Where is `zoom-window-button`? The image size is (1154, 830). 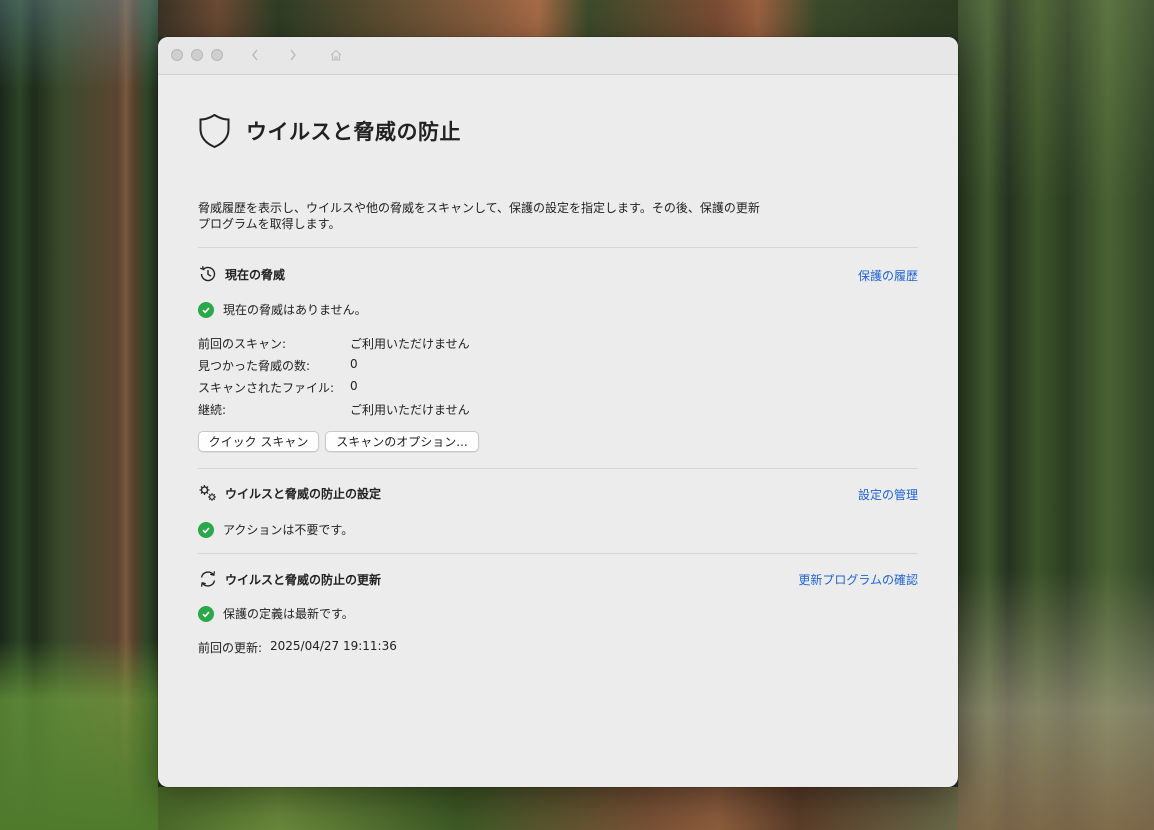 zoom-window-button is located at coordinates (217, 55).